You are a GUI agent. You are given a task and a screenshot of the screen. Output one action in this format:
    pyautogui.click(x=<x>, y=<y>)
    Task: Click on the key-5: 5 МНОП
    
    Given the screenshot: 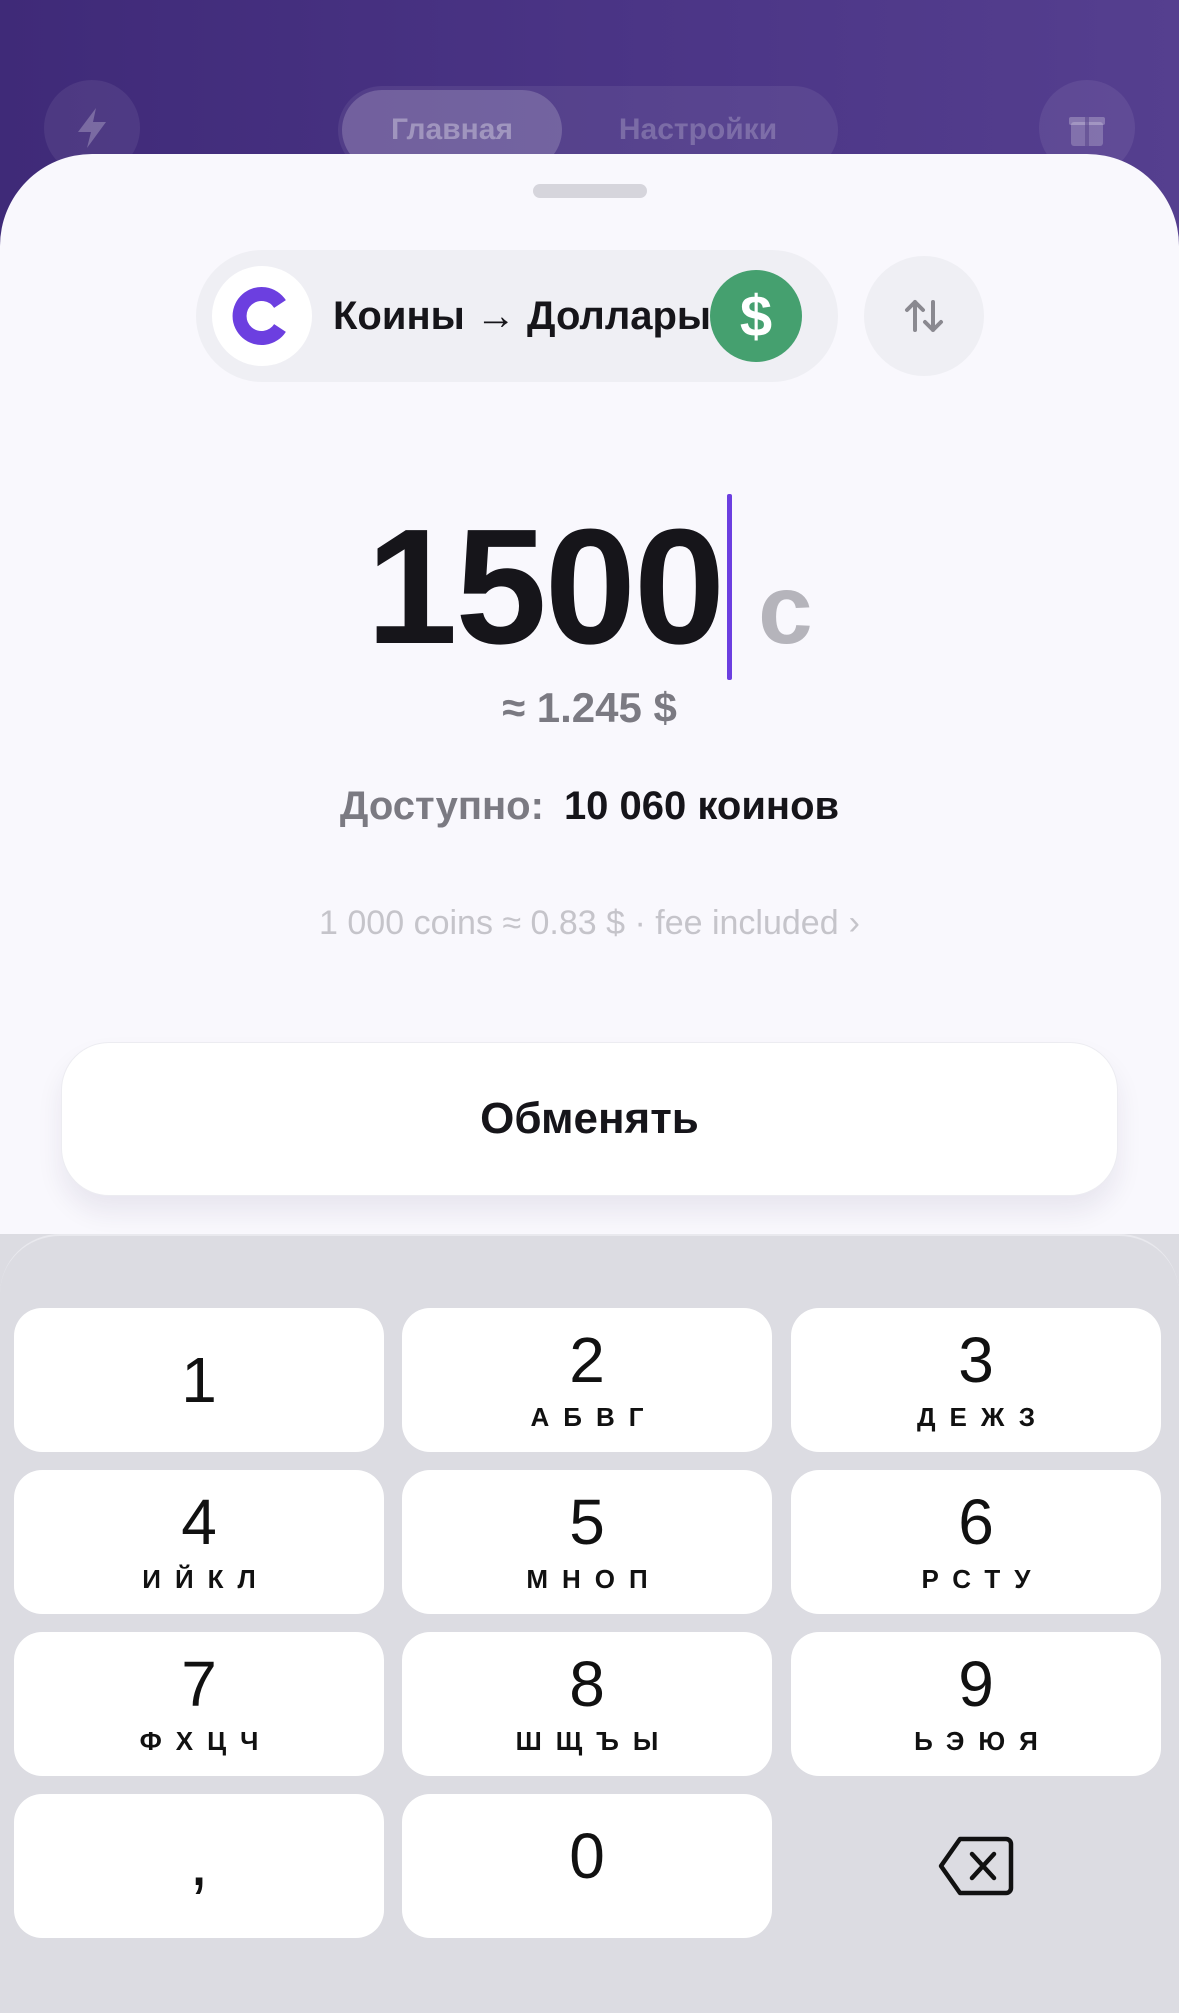 What is the action you would take?
    pyautogui.click(x=587, y=1542)
    